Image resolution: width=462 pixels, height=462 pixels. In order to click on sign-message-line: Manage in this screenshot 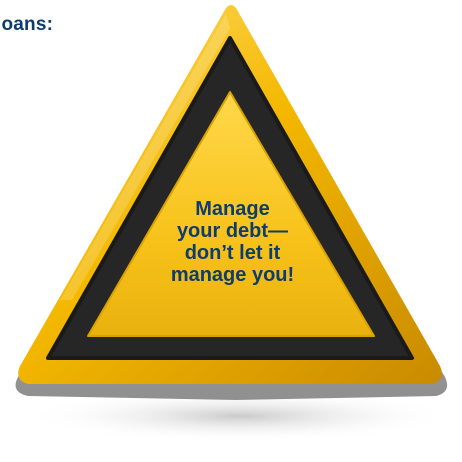, I will do `click(232, 209)`.